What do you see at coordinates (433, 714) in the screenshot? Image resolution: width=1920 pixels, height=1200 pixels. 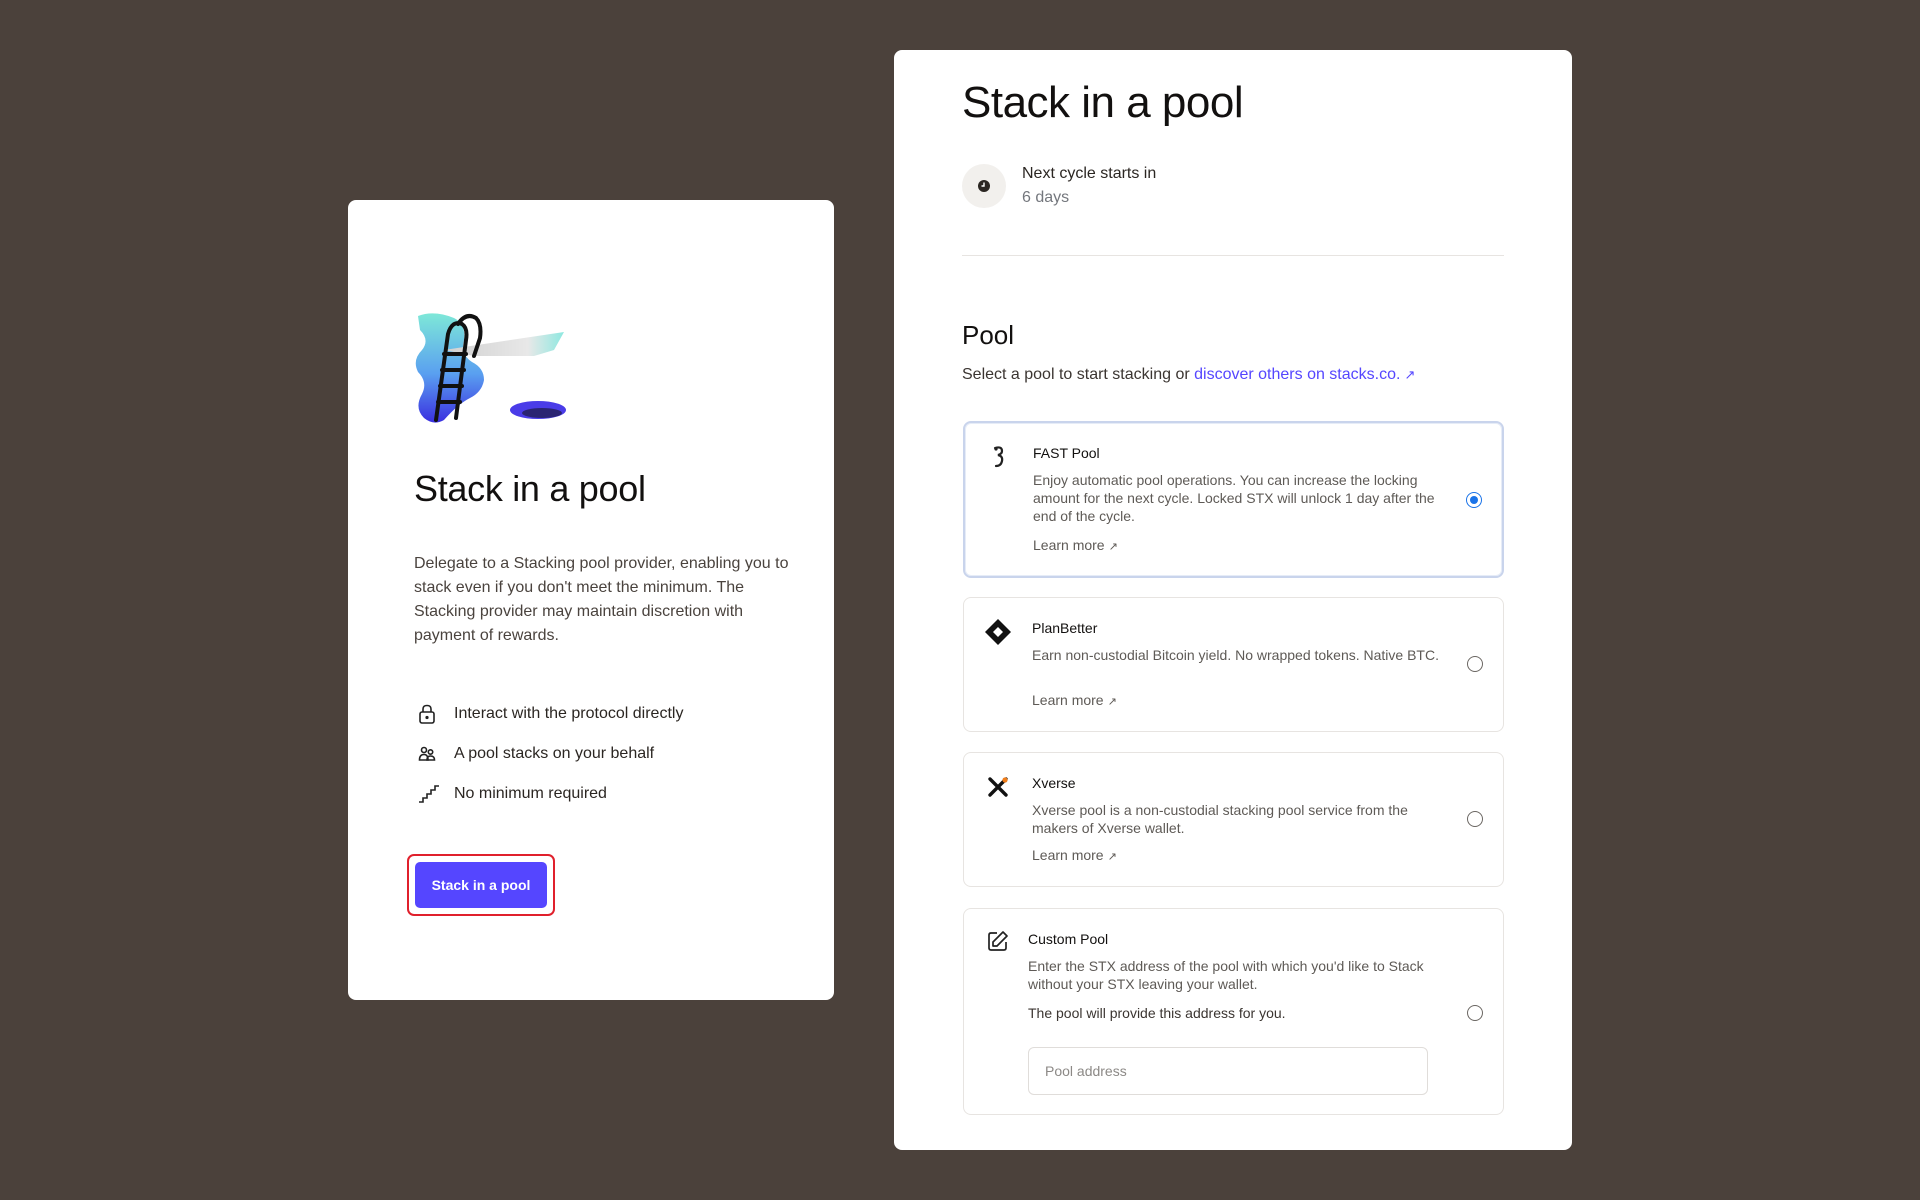 I see `lock-icon` at bounding box center [433, 714].